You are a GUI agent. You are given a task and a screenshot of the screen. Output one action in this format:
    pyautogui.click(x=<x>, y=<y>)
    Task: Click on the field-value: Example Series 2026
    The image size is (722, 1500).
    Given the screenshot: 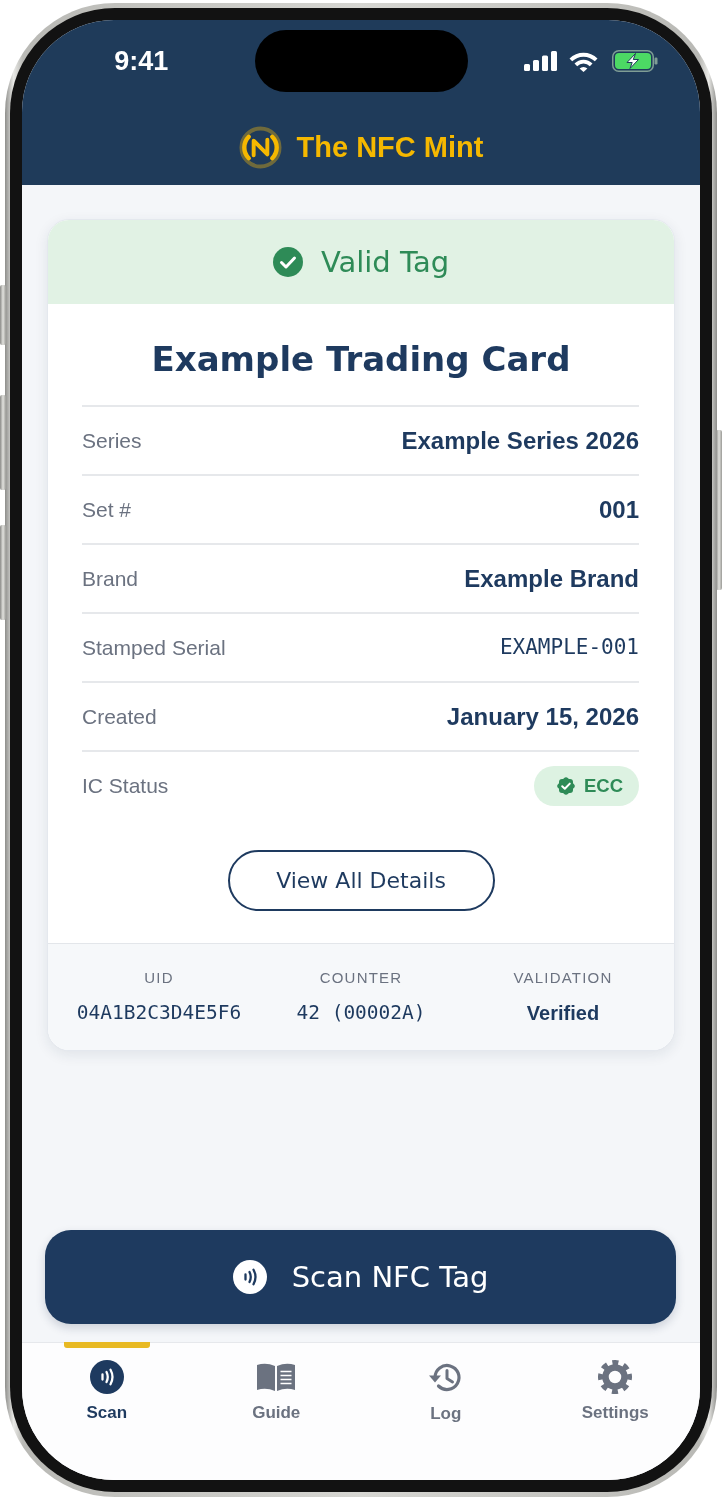 What is the action you would take?
    pyautogui.click(x=520, y=440)
    